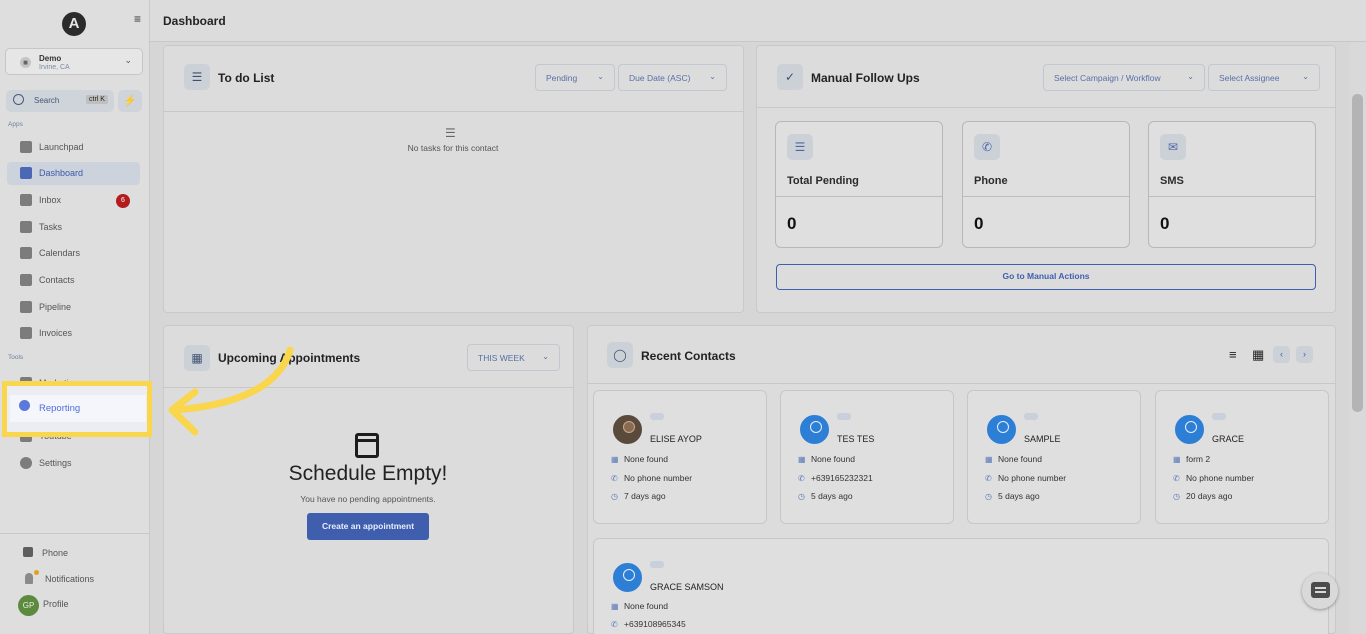 The height and width of the screenshot is (634, 1366). What do you see at coordinates (28, 552) in the screenshot?
I see `phone-icon` at bounding box center [28, 552].